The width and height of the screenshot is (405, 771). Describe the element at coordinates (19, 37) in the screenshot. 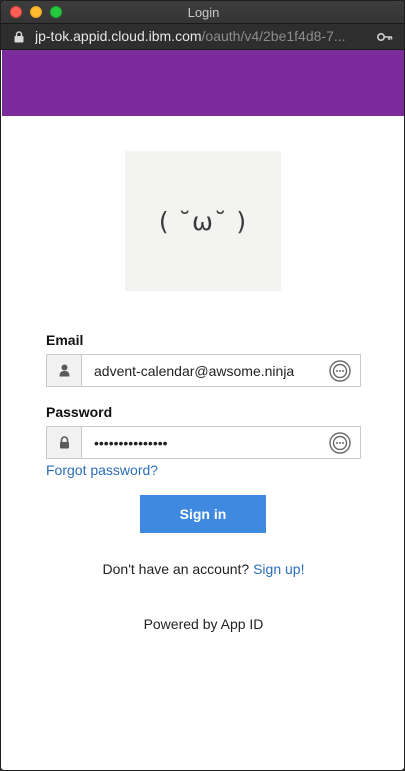

I see `lock-icon` at that location.